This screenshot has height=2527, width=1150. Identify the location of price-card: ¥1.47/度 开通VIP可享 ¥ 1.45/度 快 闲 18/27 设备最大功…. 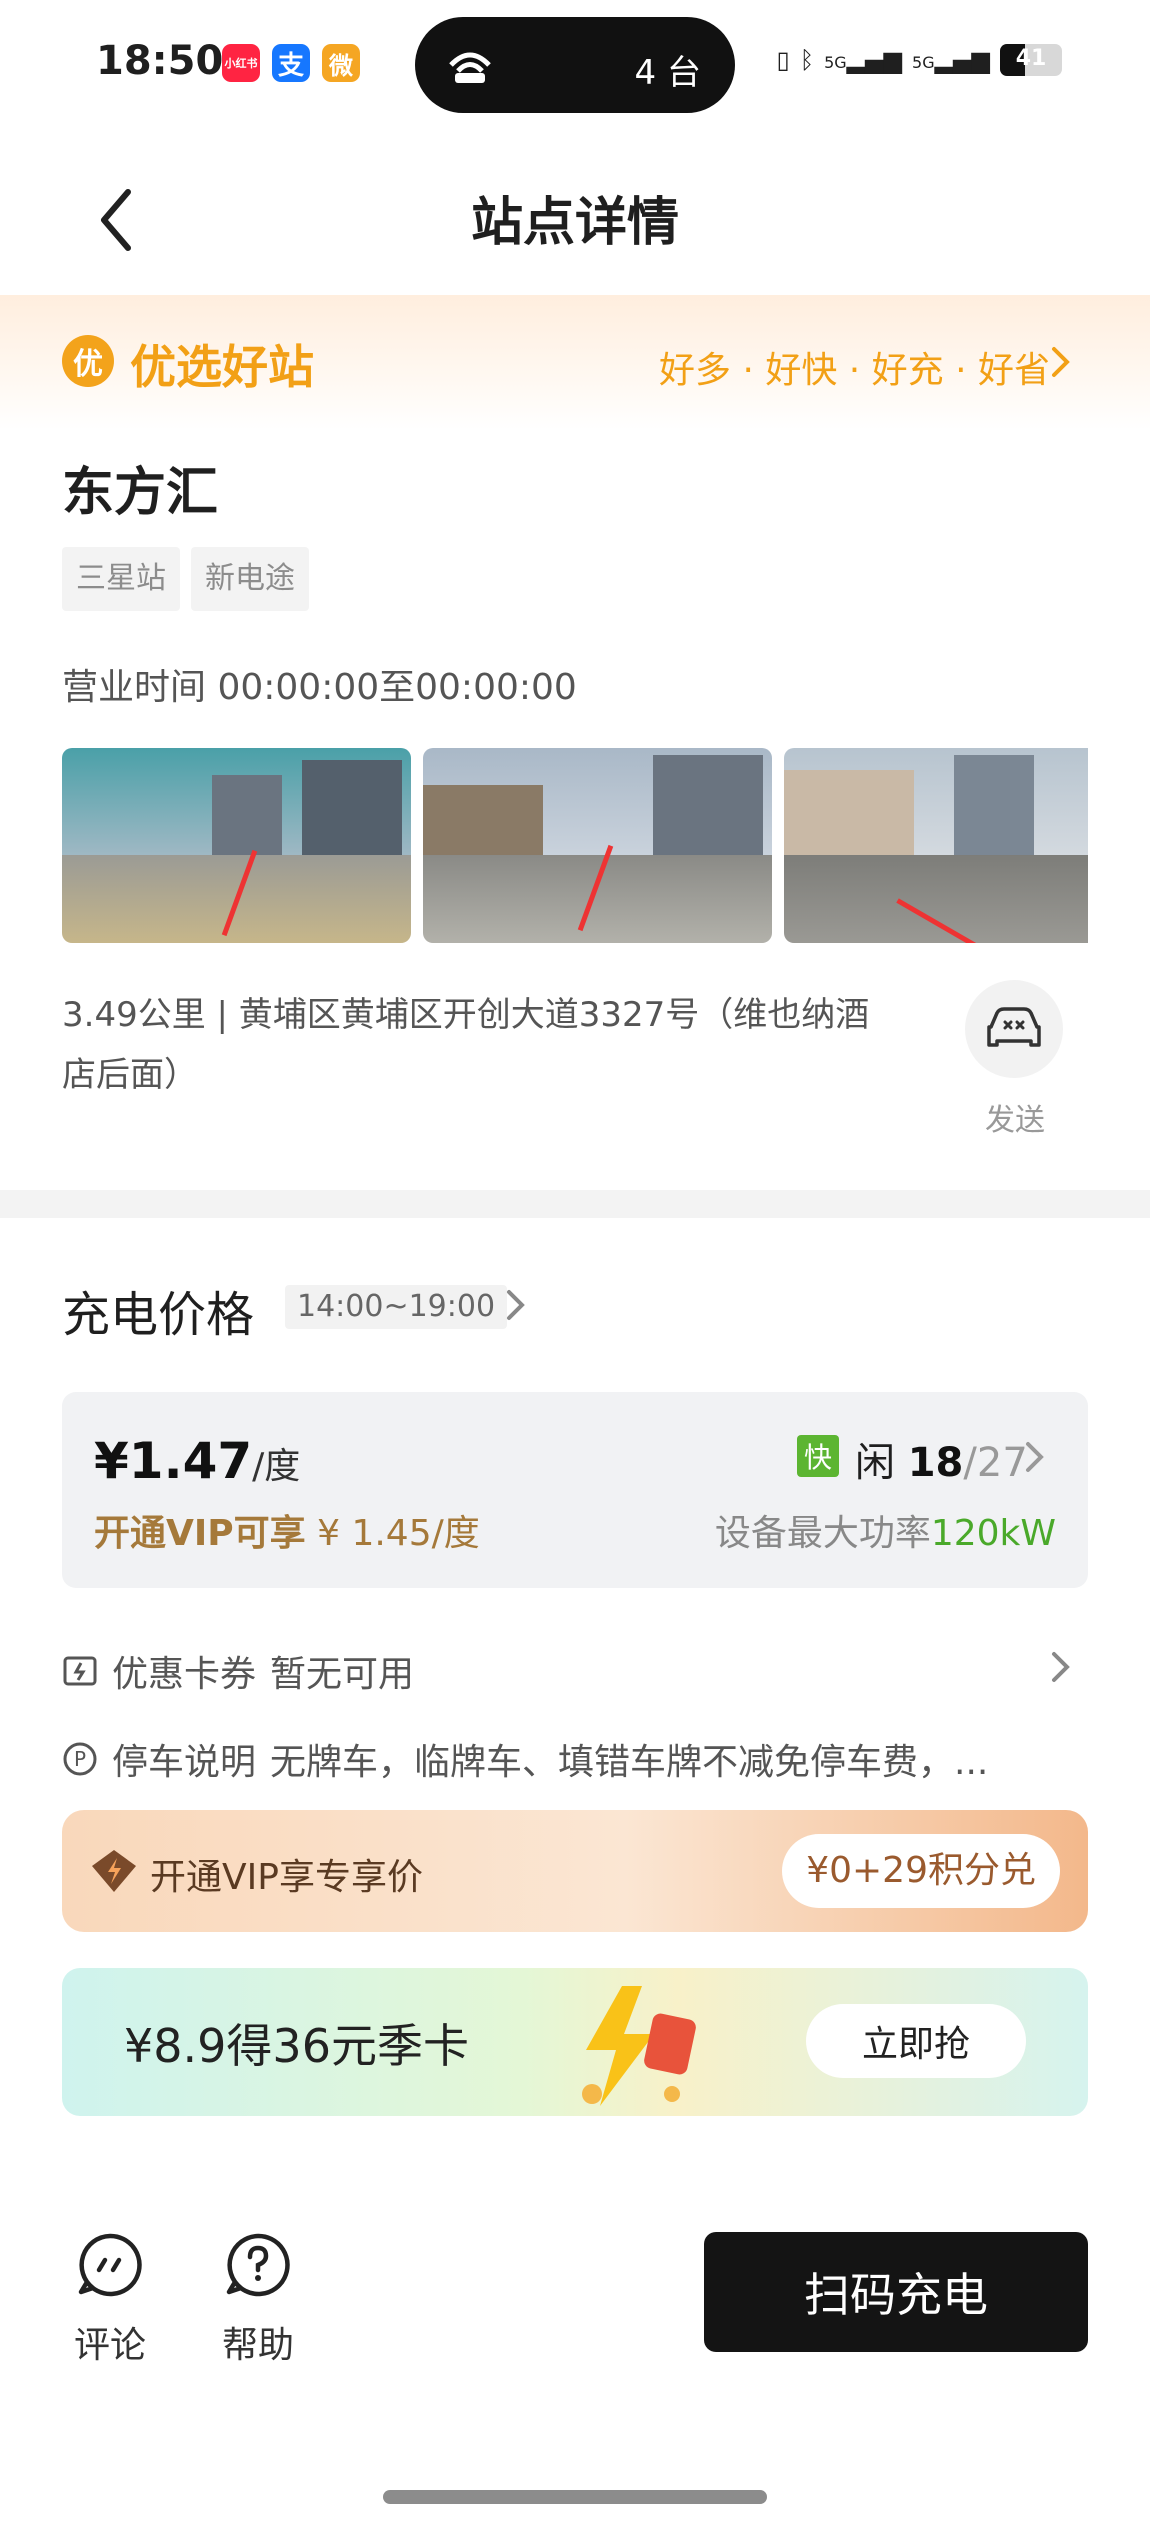
(575, 1490).